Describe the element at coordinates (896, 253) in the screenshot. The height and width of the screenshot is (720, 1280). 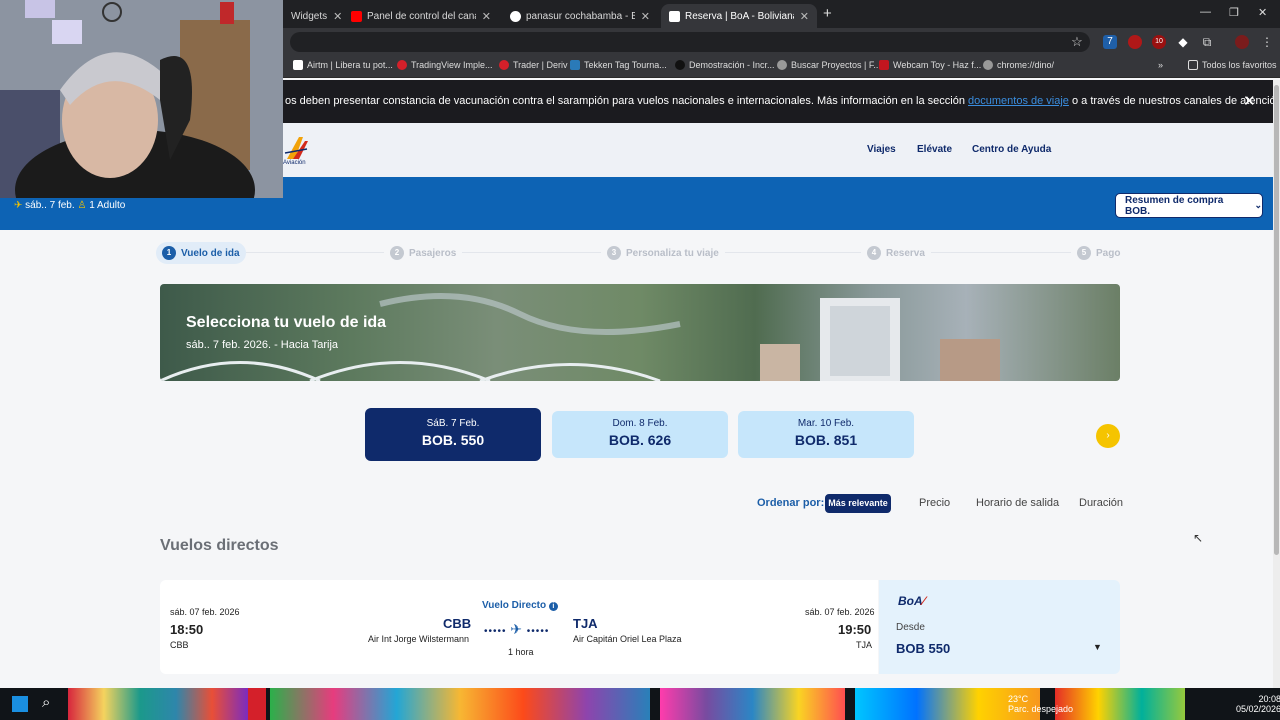
I see `step-reserva: 4 Reserva` at that location.